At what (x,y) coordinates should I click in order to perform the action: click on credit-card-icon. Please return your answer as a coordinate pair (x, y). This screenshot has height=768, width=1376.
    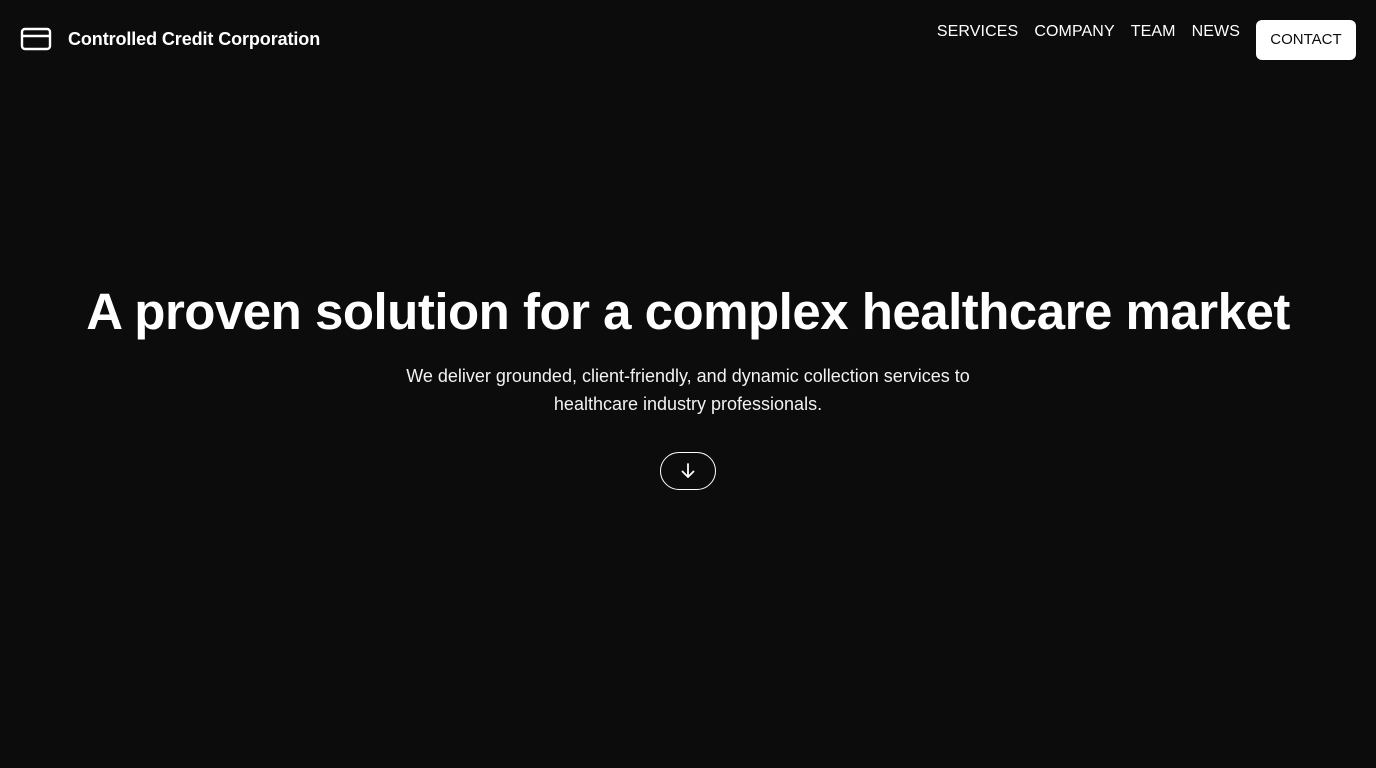
    Looking at the image, I should click on (36, 39).